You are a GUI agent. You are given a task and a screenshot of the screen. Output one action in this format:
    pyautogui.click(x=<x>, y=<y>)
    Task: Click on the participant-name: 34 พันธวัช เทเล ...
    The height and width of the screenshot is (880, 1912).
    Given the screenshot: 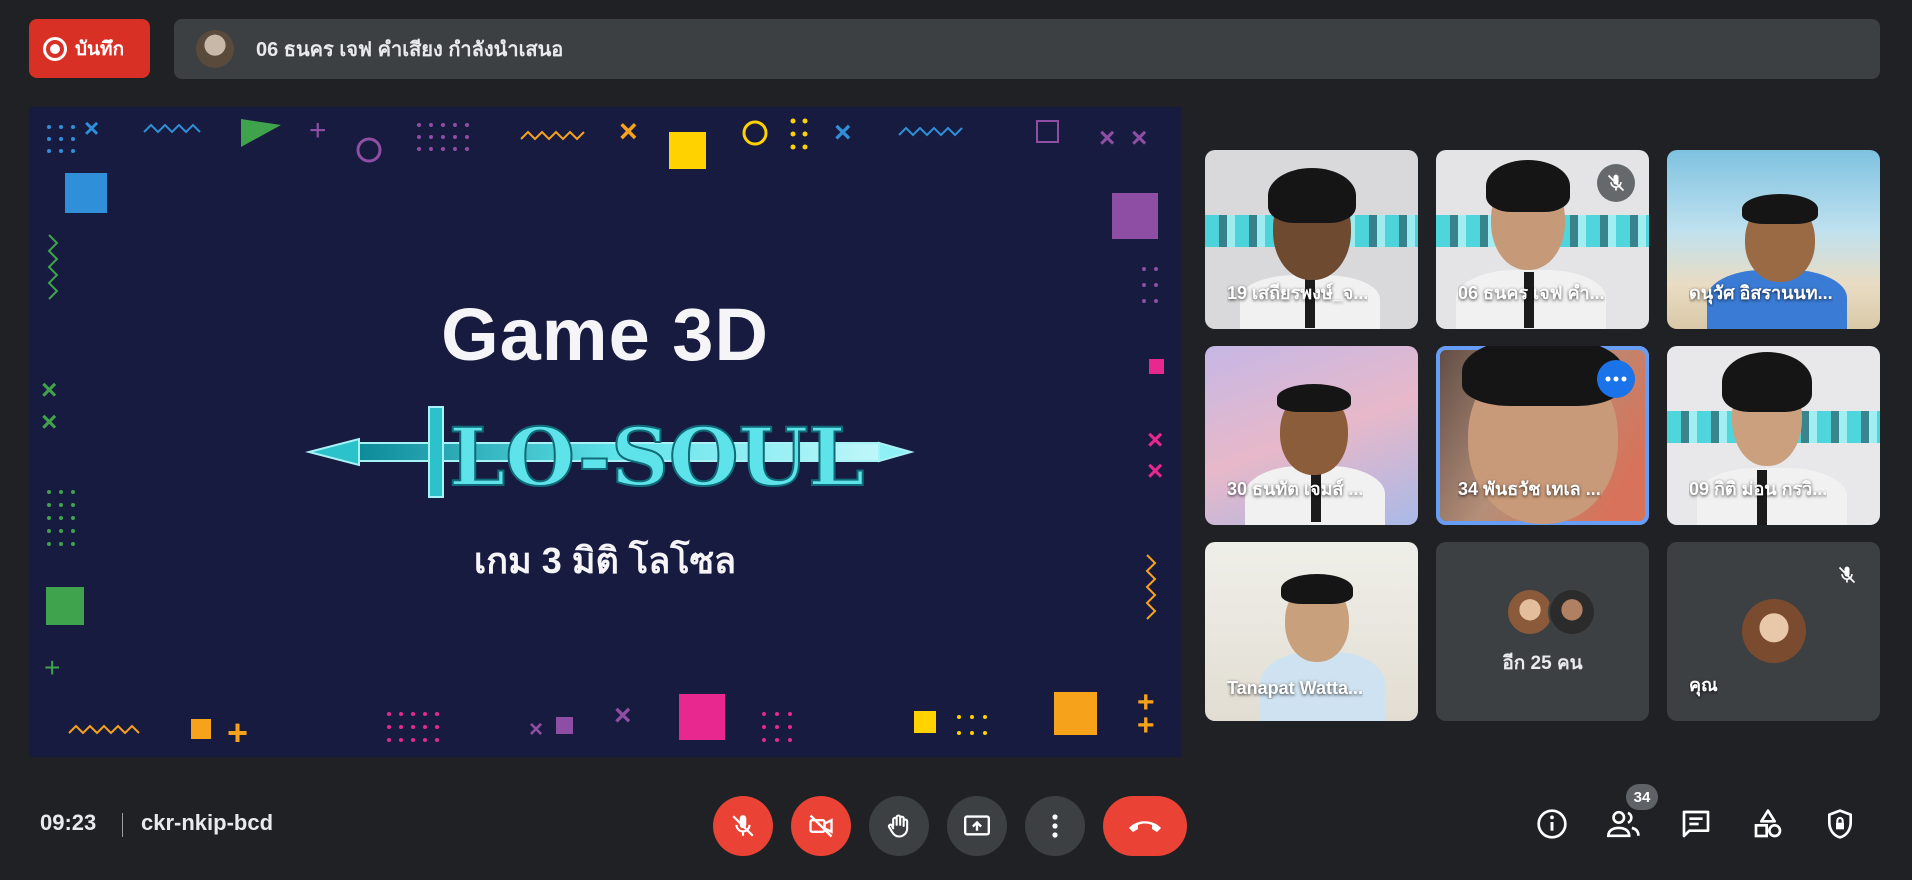 What is the action you would take?
    pyautogui.click(x=1529, y=489)
    